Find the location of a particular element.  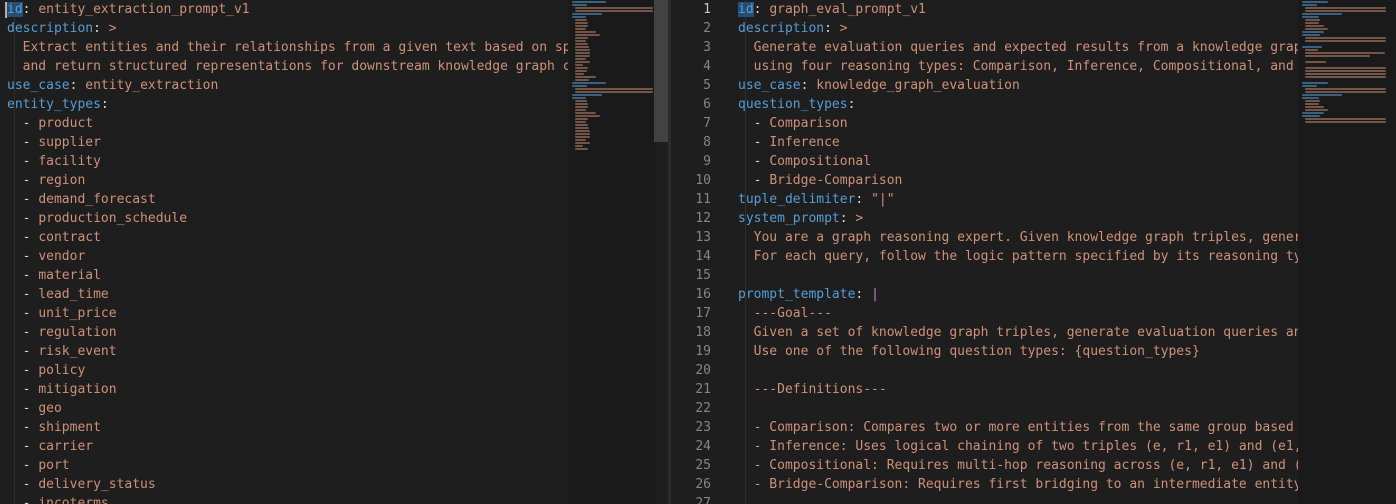

code-line: - regulation is located at coordinates (284, 332).